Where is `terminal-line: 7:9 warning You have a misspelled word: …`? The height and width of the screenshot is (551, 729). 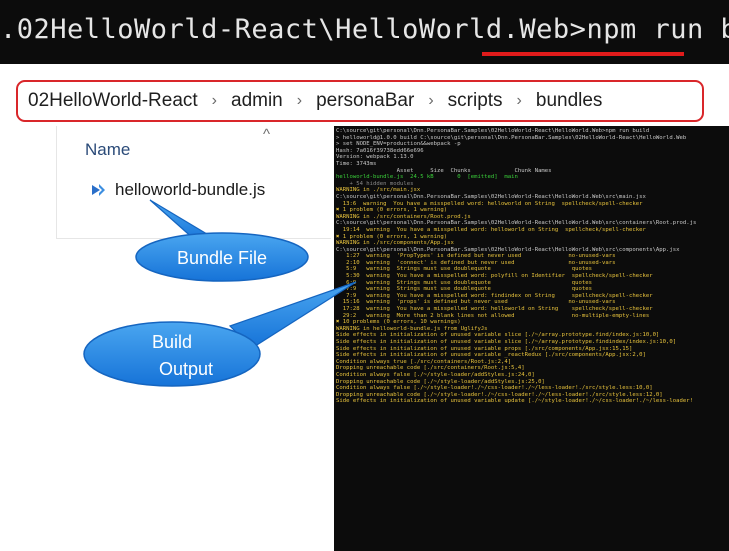 terminal-line: 7:9 warning You have a misspelled word: … is located at coordinates (494, 295).